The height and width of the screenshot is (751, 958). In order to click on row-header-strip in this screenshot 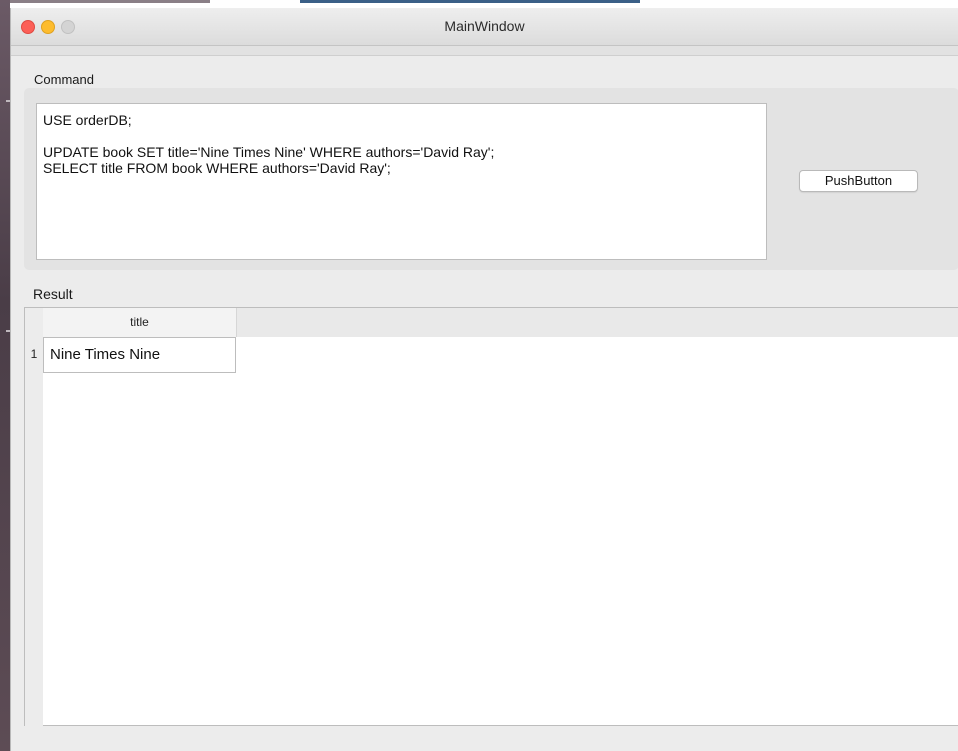, I will do `click(34, 531)`.